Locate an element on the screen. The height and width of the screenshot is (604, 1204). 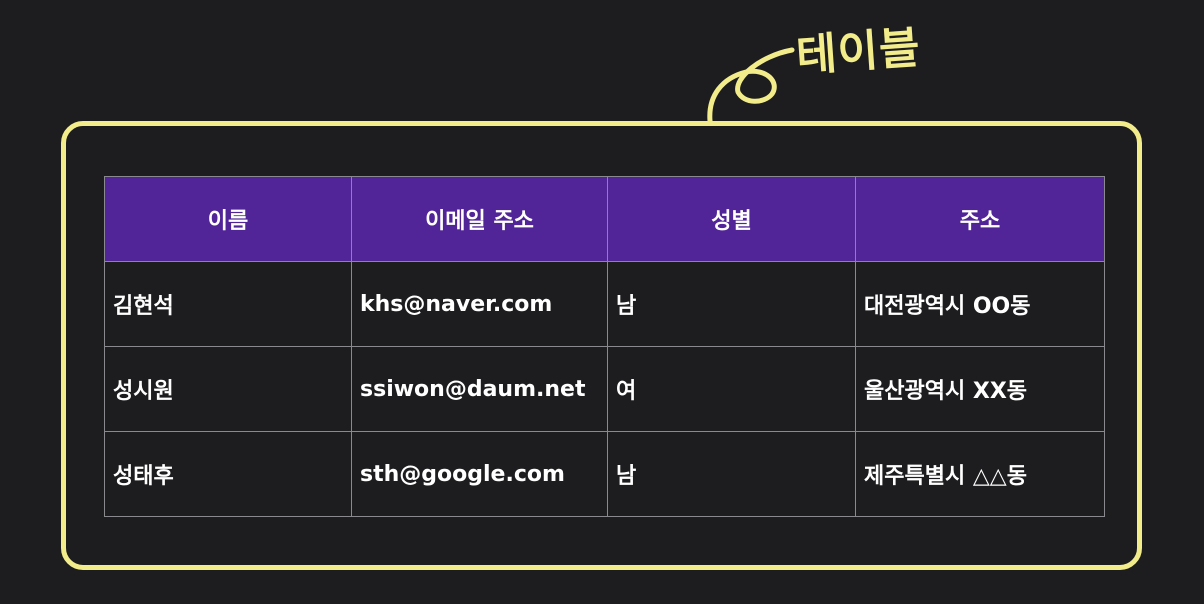
cell-address: 제주특별시 △△동 is located at coordinates (980, 474).